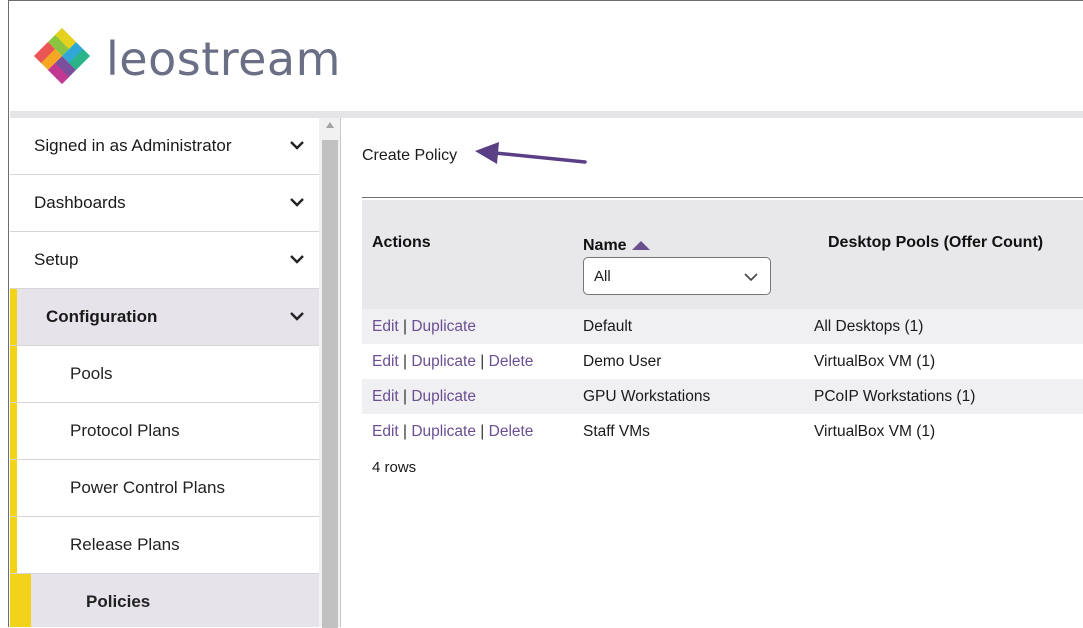  I want to click on sidebar-item-label: Configuration, so click(102, 316).